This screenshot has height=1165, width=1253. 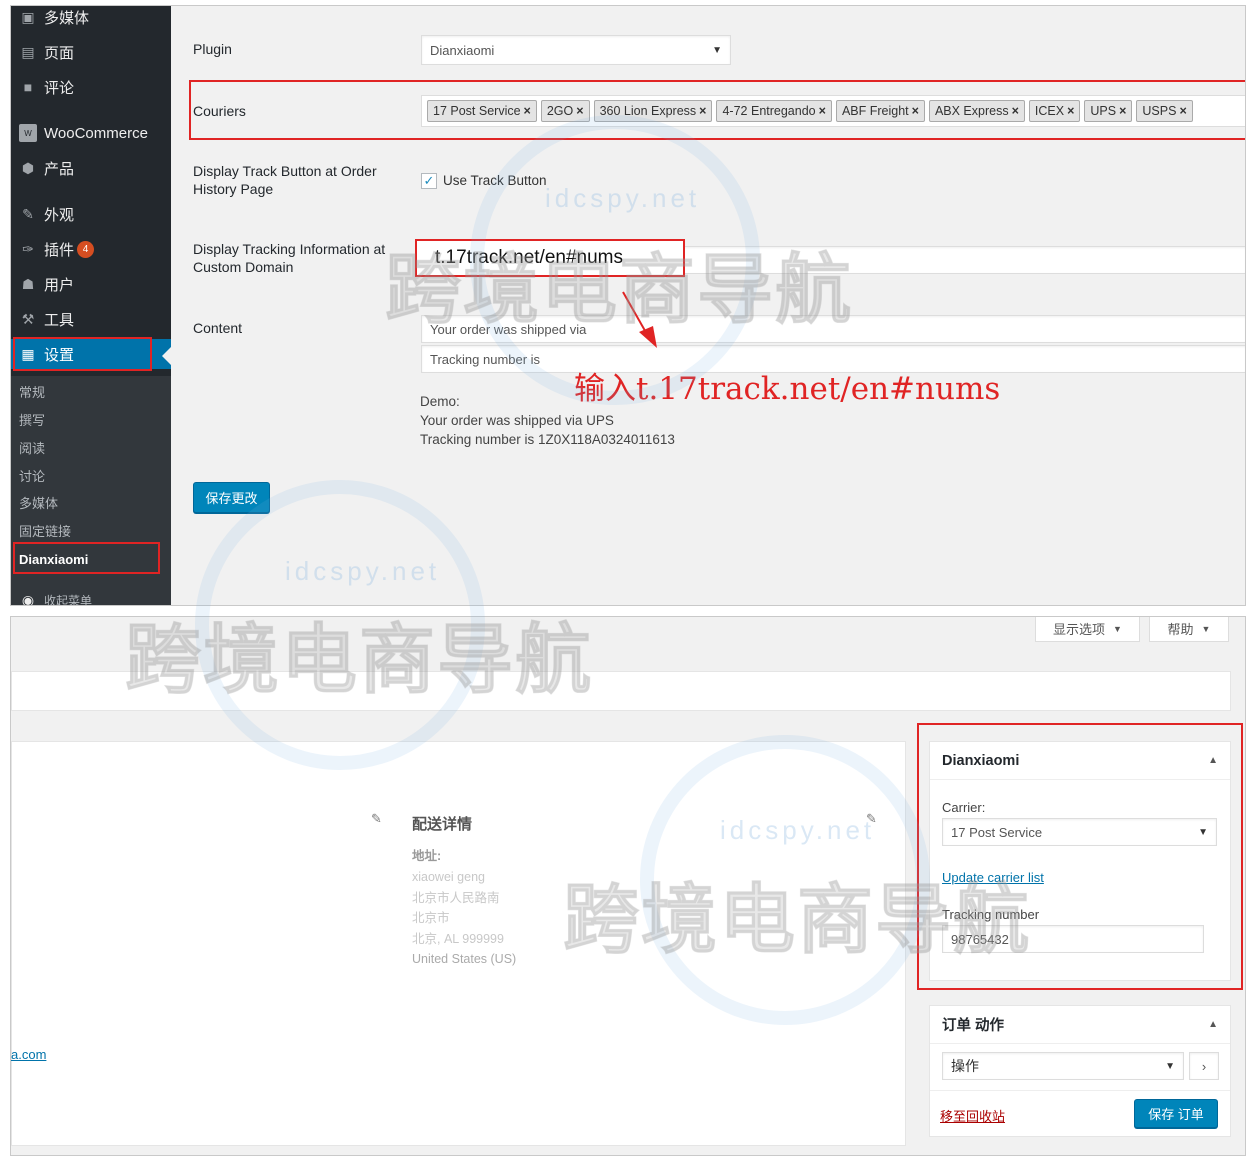 I want to click on content-line1-input: Your order was shipped via, so click(x=833, y=329).